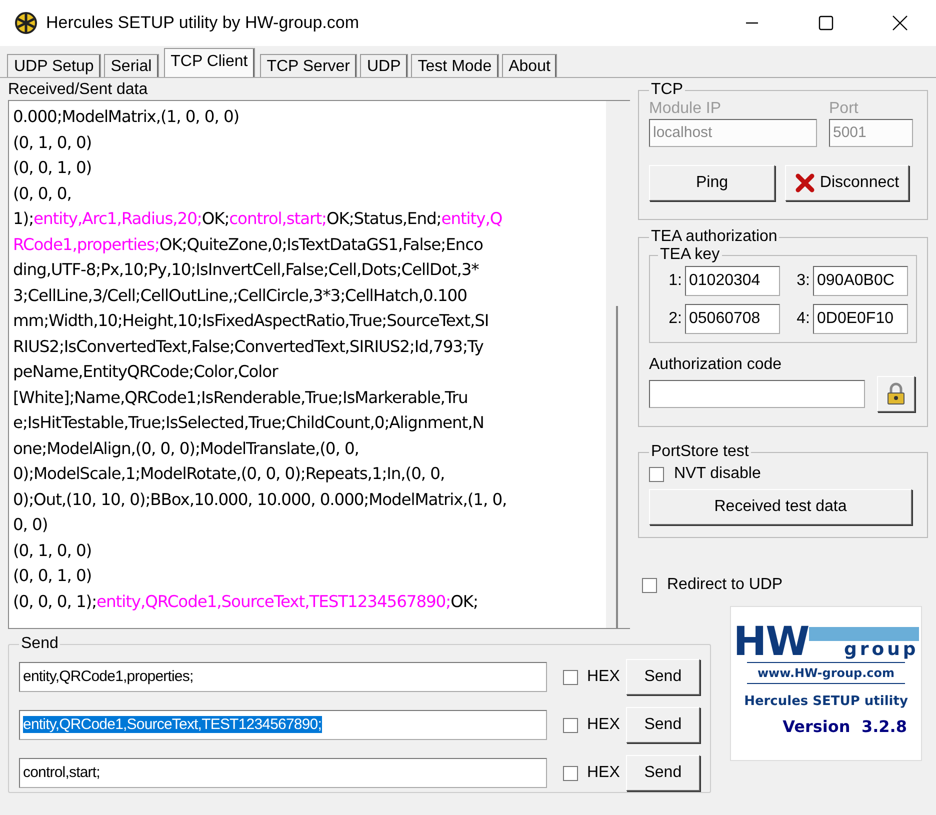  What do you see at coordinates (725, 585) in the screenshot?
I see `redirect-label: Redirect to UDP` at bounding box center [725, 585].